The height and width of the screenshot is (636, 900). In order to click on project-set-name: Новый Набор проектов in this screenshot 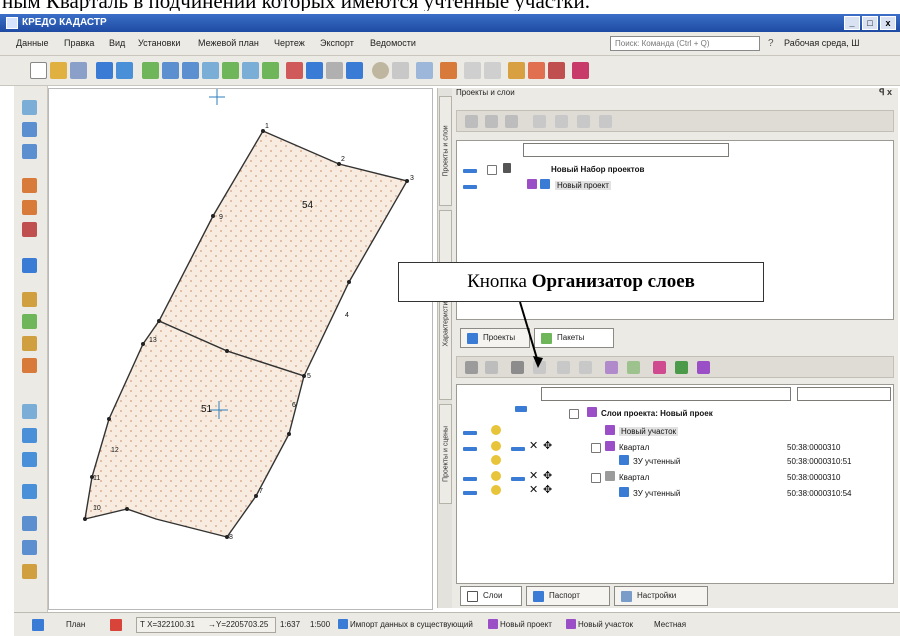, I will do `click(597, 169)`.